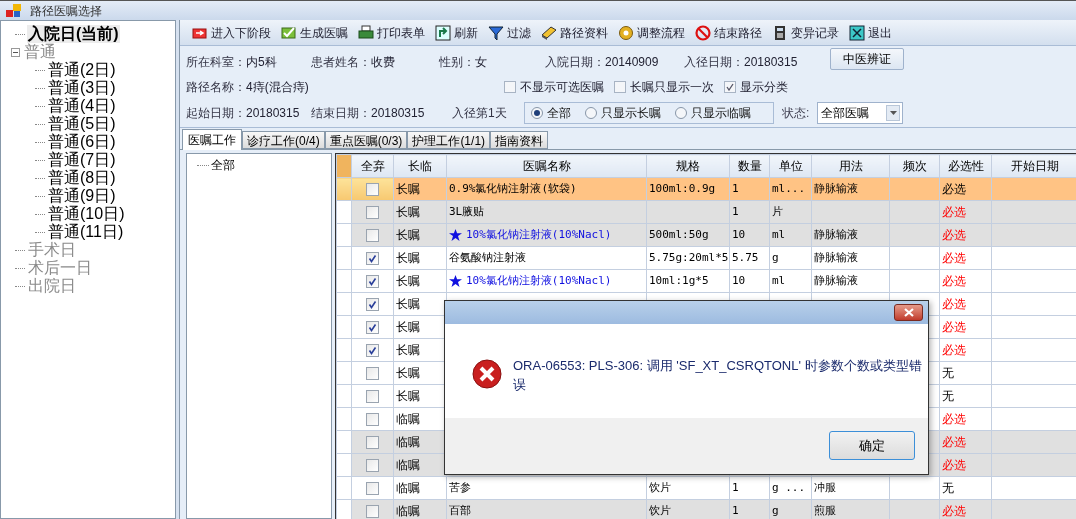 This screenshot has width=1076, height=519. Describe the element at coordinates (850, 166) in the screenshot. I see `column-header: 用法` at that location.